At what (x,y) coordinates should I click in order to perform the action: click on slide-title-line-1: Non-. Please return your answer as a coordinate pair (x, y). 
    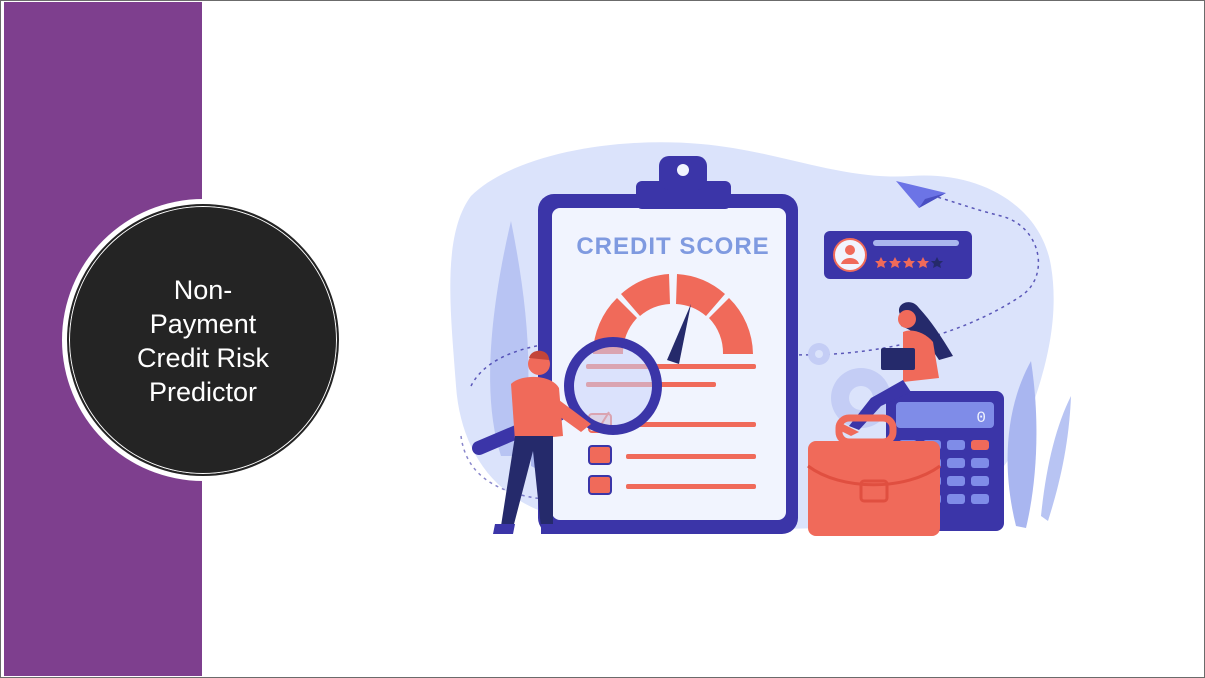
    Looking at the image, I should click on (203, 290).